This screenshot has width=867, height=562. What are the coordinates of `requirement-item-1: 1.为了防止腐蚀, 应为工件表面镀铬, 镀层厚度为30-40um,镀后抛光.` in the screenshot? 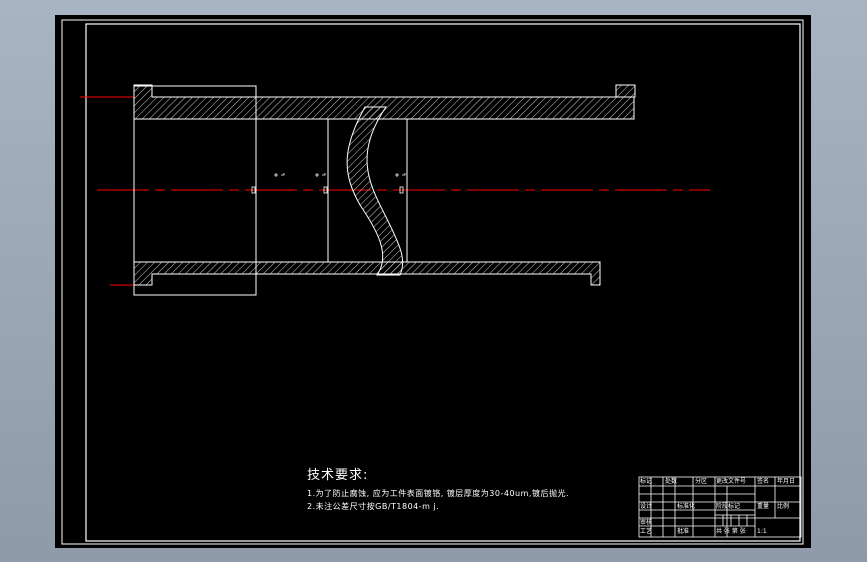 It's located at (438, 493).